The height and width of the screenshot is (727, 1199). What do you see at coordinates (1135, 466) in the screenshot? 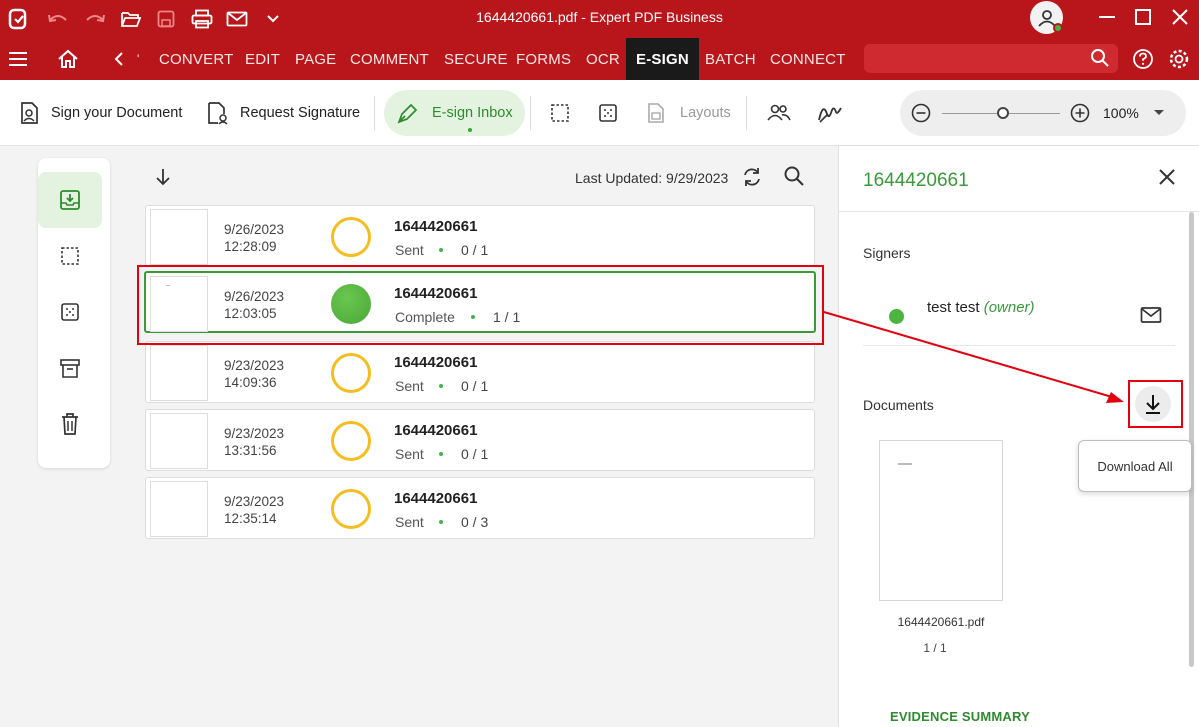
I see `download-all-tooltip: Download All` at bounding box center [1135, 466].